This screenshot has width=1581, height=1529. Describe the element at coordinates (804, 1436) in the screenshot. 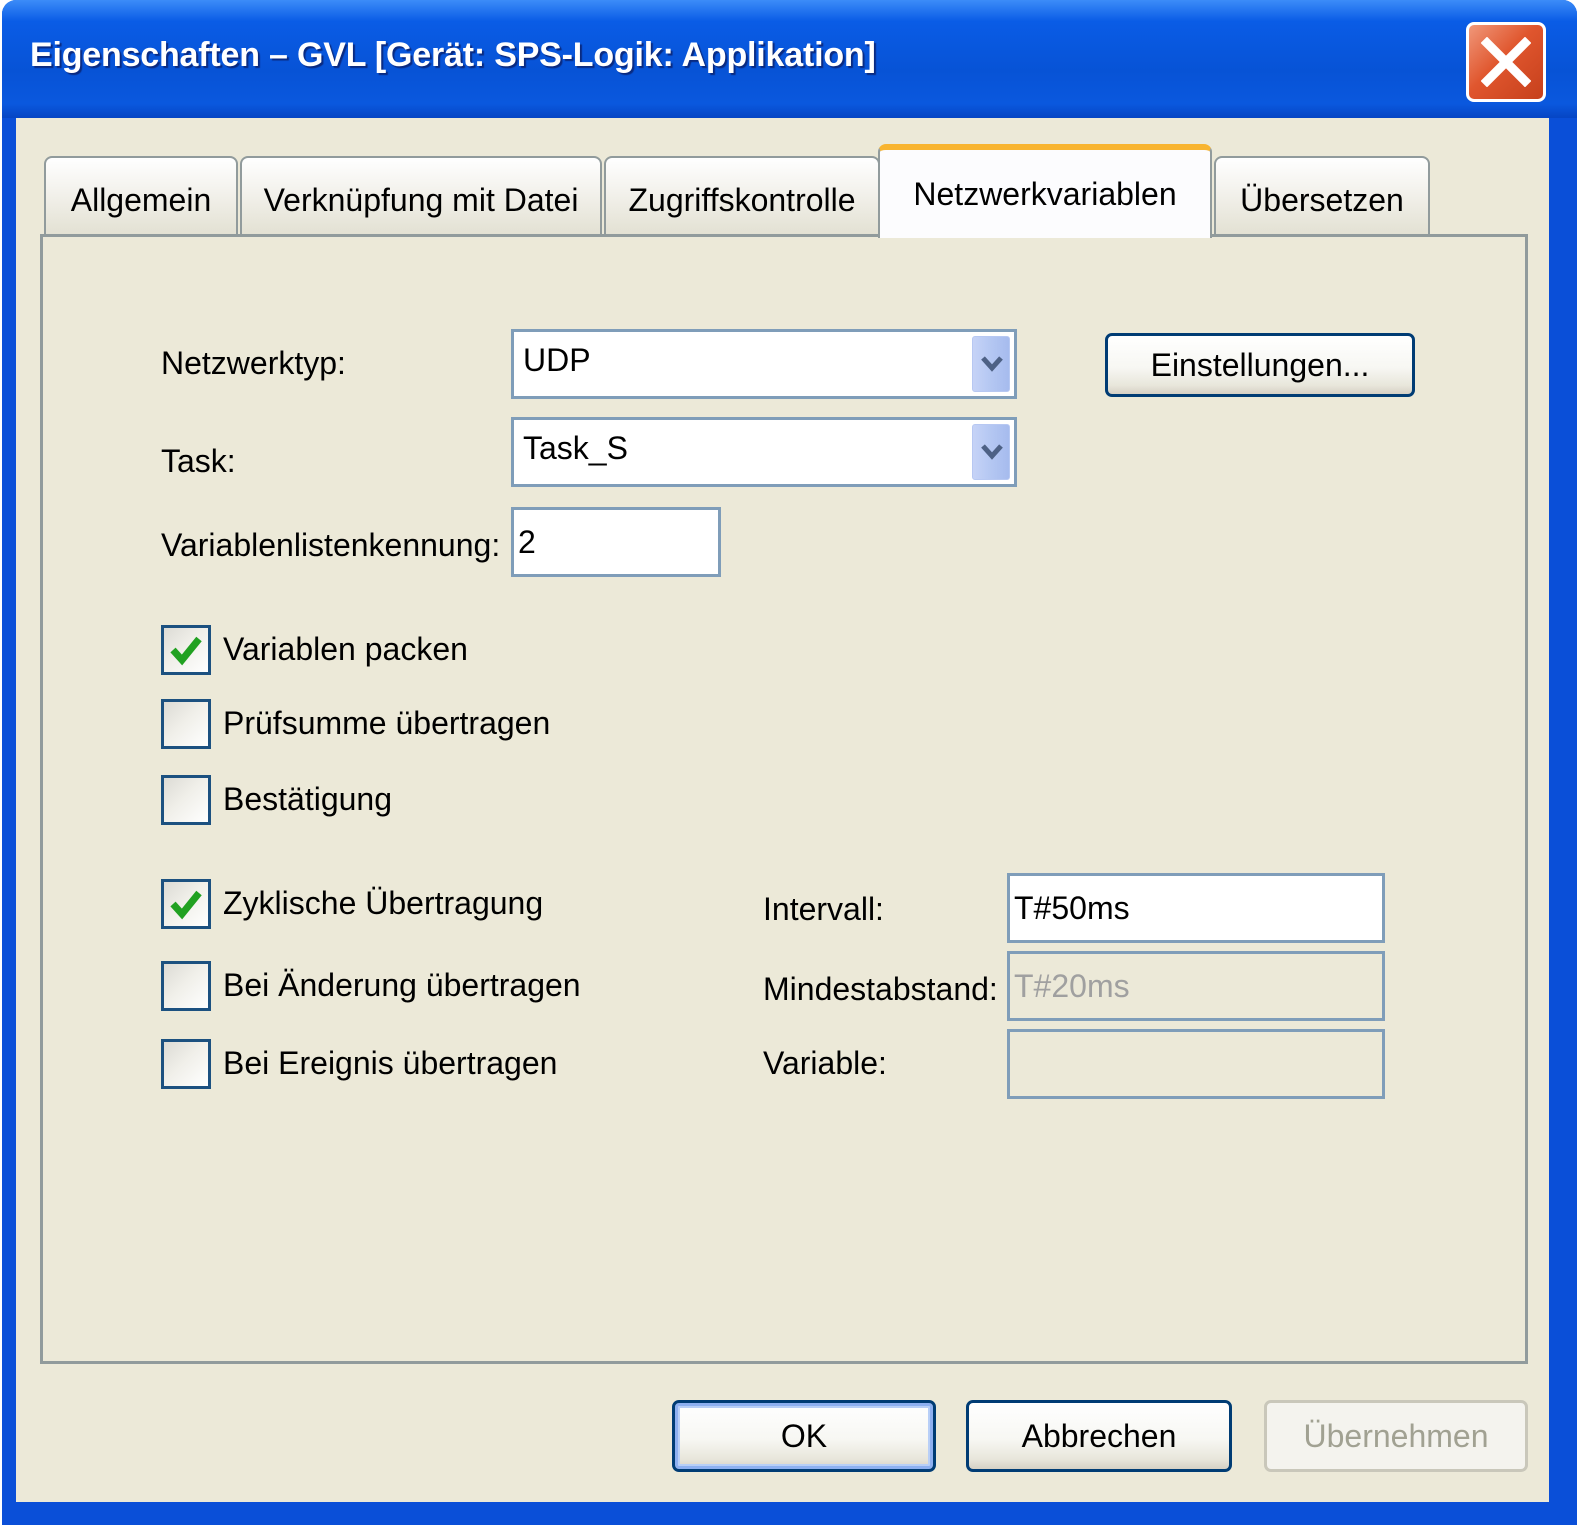

I see `ok-button: OK` at that location.